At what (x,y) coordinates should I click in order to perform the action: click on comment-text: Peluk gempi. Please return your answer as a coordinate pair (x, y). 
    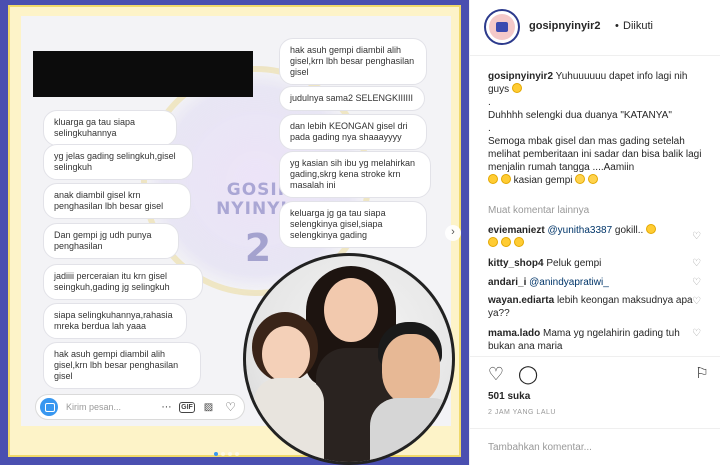
    Looking at the image, I should click on (574, 263).